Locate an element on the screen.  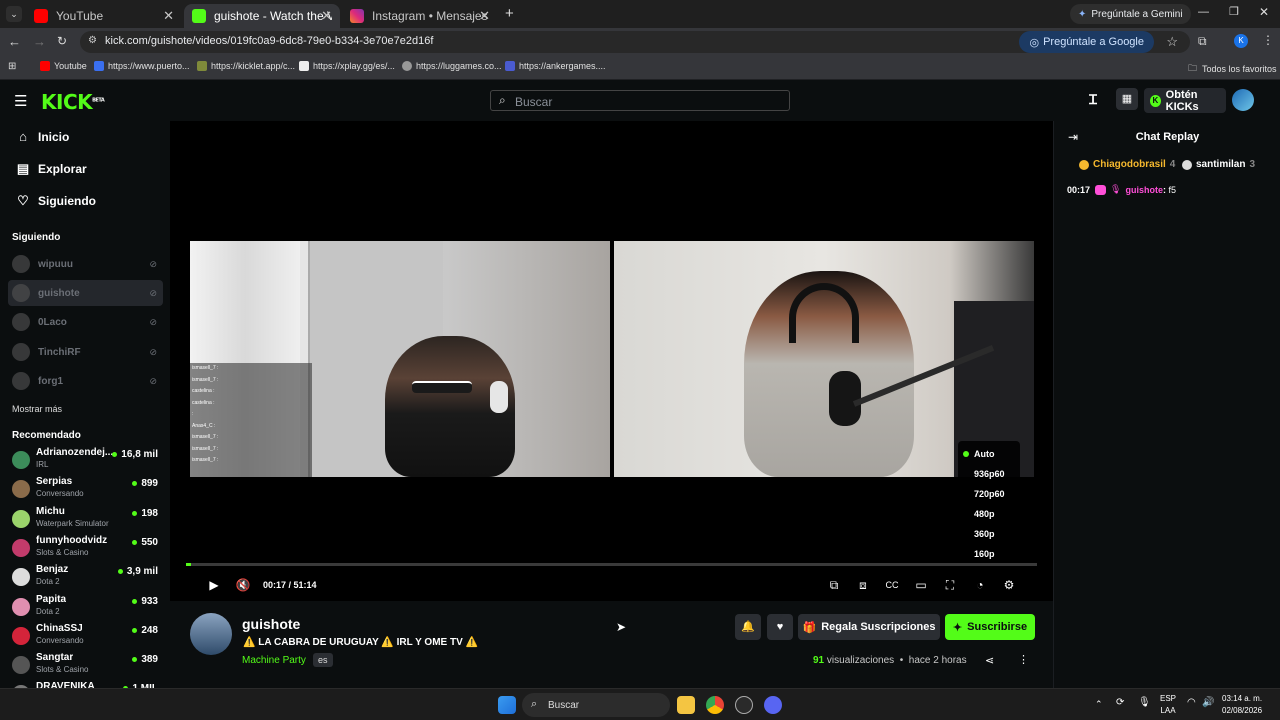
gemini-tab-button: ✦ Pregúntale a Gemini is located at coordinates (1130, 14).